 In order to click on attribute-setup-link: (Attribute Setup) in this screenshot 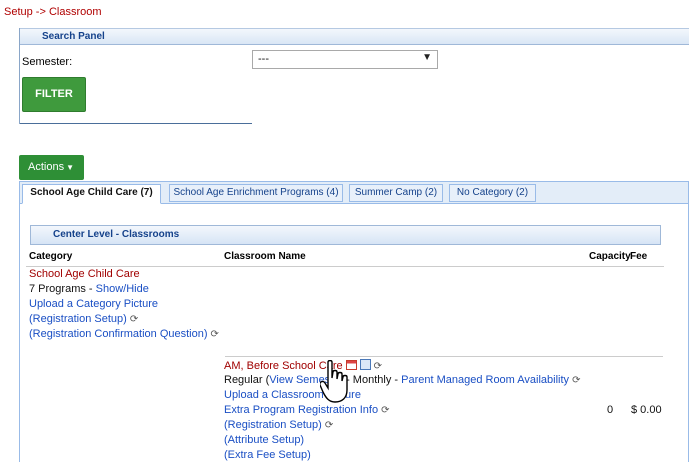, I will do `click(264, 440)`.